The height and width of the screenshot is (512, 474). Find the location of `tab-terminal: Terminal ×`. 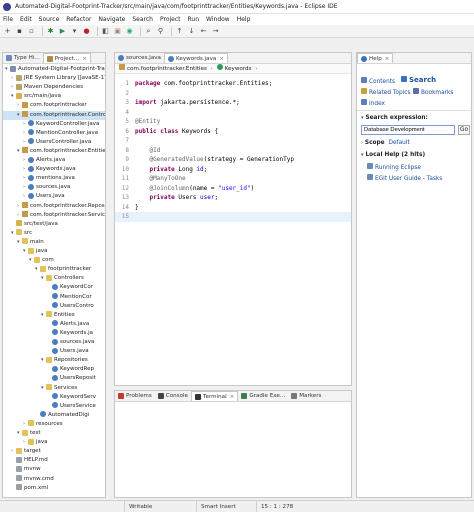

tab-terminal: Terminal × is located at coordinates (215, 396).